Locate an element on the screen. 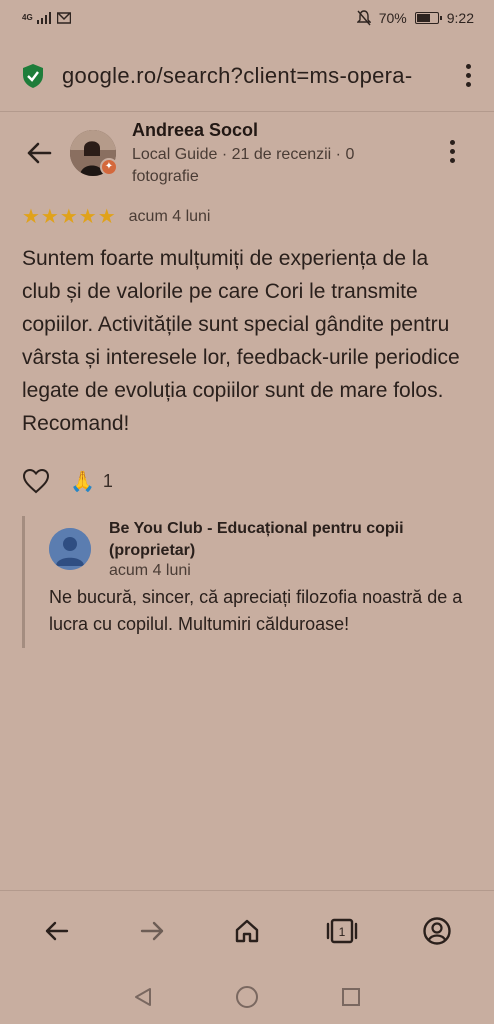 This screenshot has height=1024, width=494. local-guide-badge-icon: ✦ is located at coordinates (109, 167).